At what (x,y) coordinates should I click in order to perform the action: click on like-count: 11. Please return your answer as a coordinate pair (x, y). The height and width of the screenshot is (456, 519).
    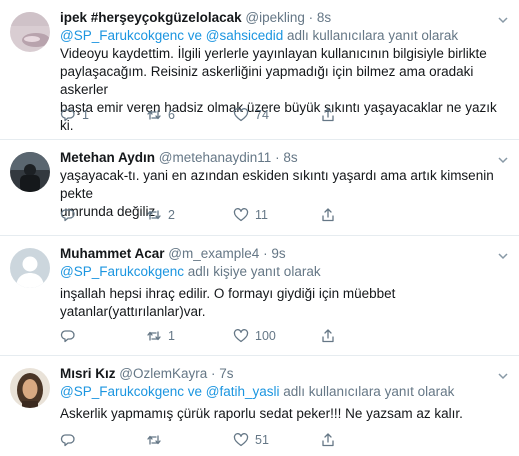
    Looking at the image, I should click on (261, 215).